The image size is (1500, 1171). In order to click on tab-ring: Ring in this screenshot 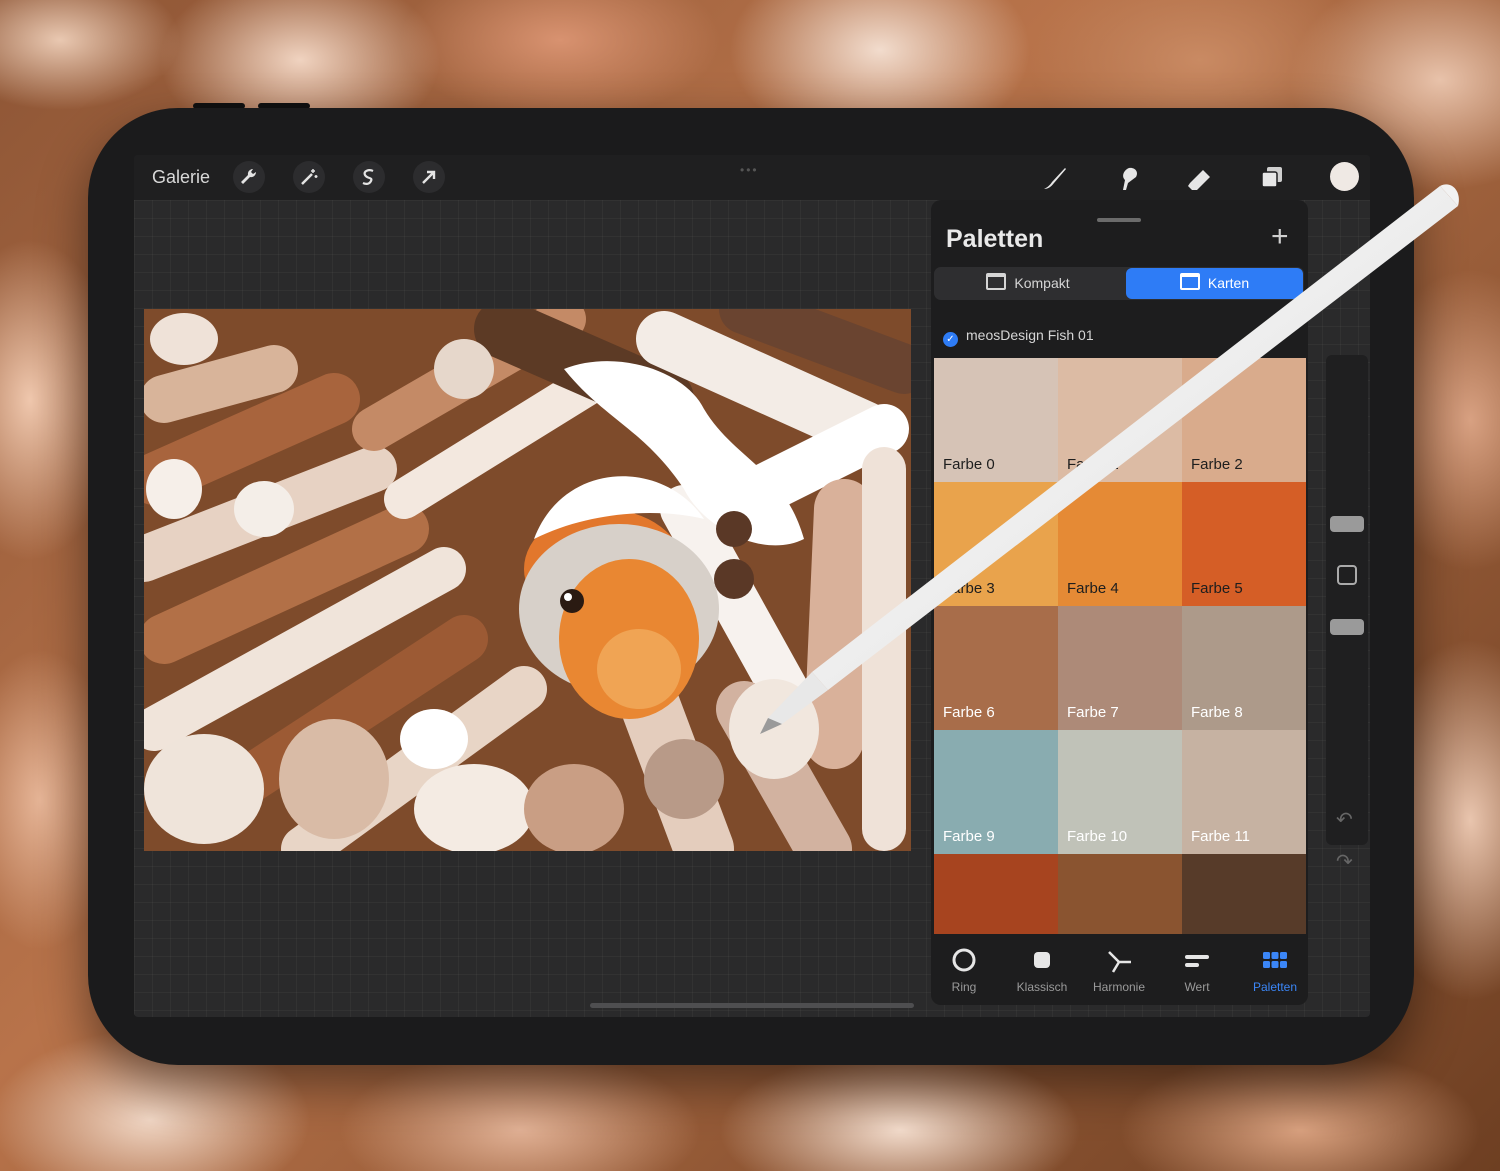, I will do `click(964, 967)`.